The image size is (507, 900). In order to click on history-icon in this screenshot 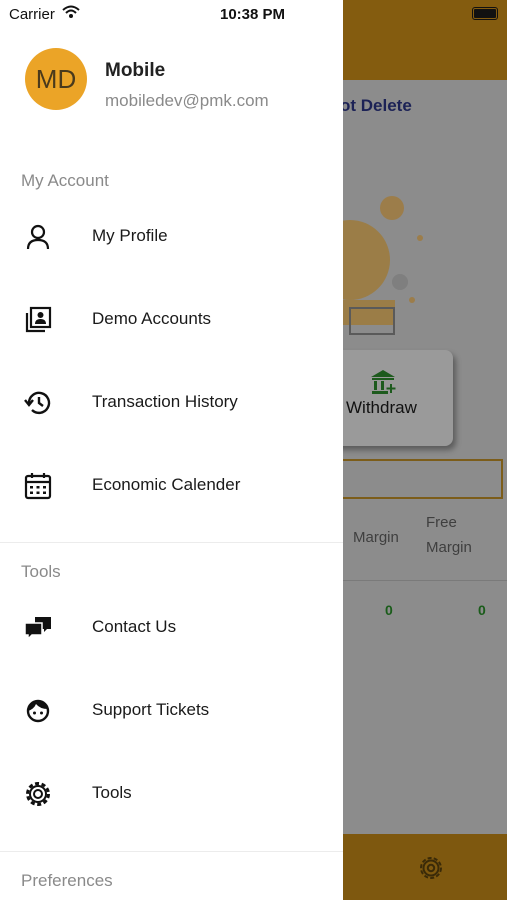, I will do `click(37, 403)`.